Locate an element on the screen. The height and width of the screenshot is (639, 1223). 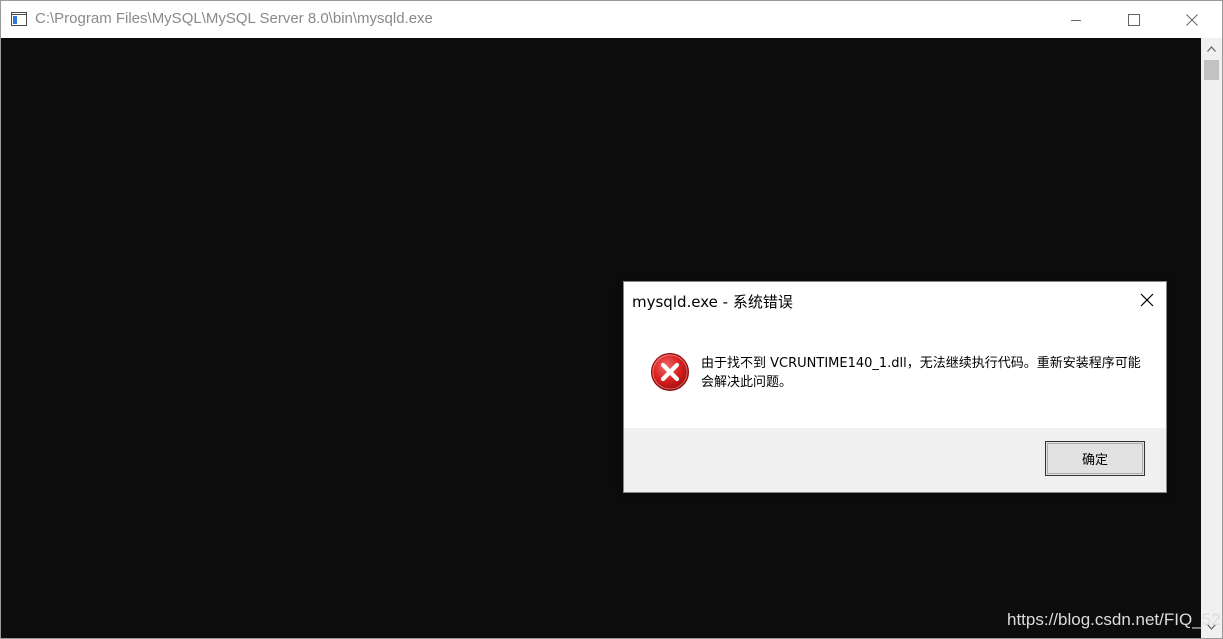
dialog-footer: 确定 is located at coordinates (895, 460).